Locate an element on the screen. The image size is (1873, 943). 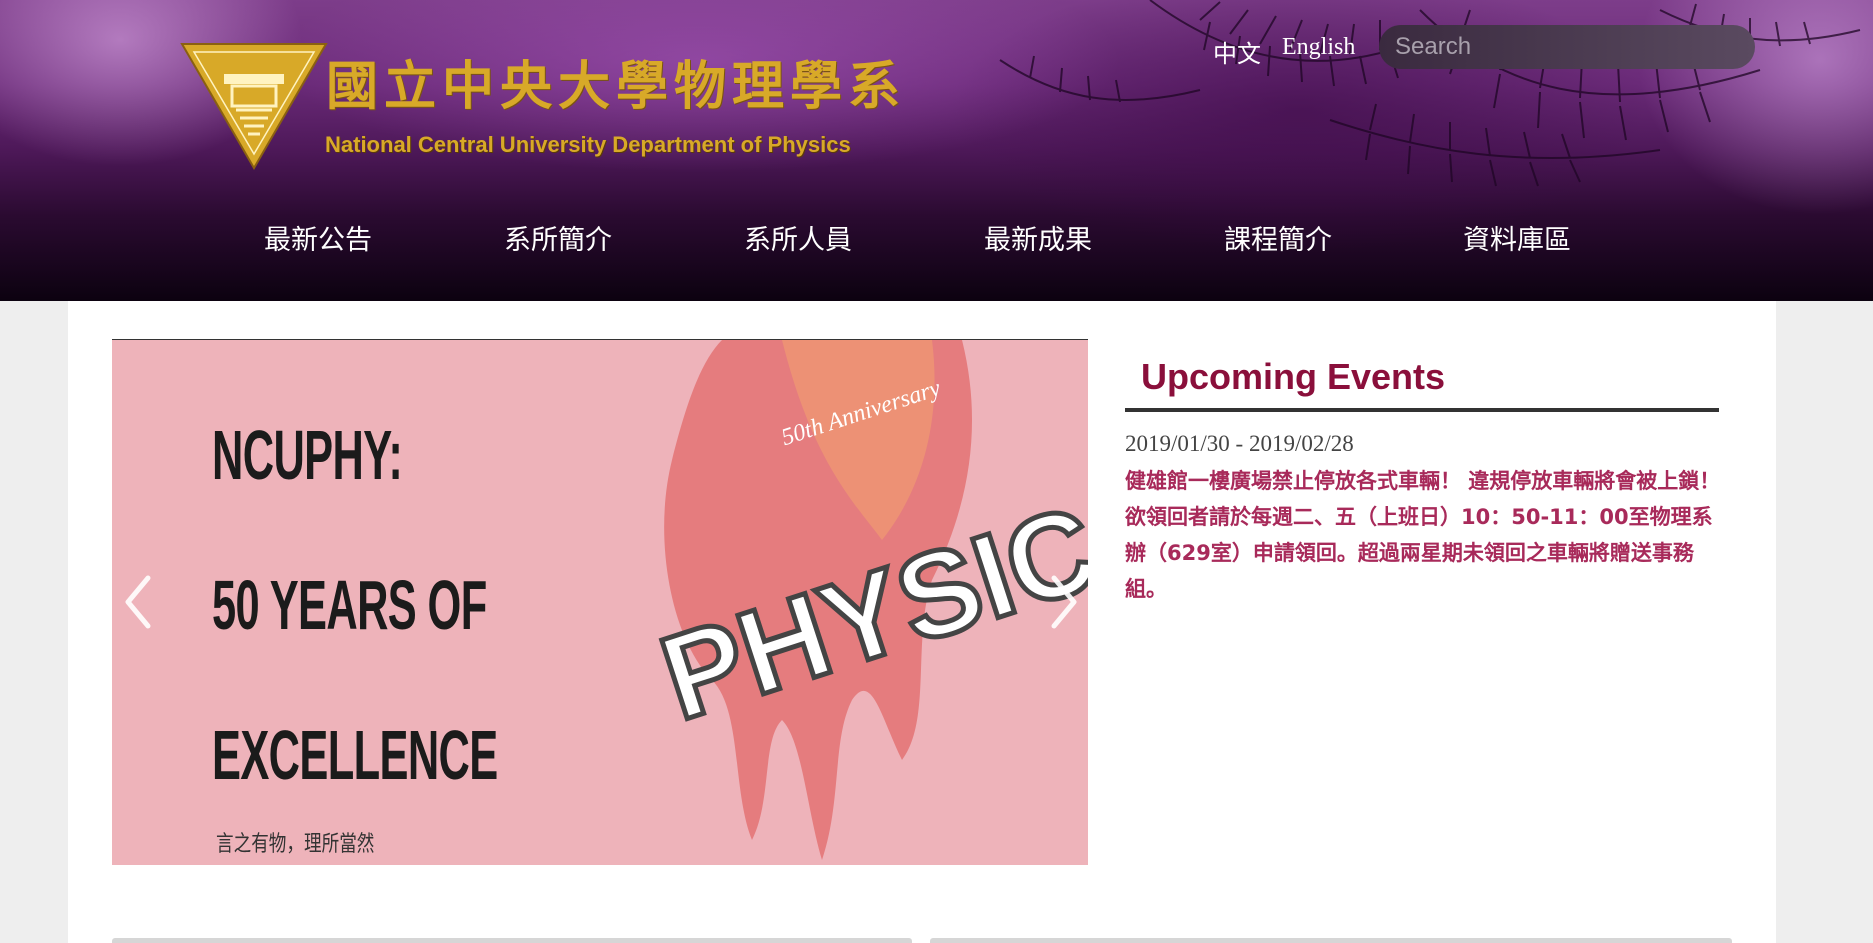
nav-item-achievements: 最新成果 is located at coordinates (1038, 237).